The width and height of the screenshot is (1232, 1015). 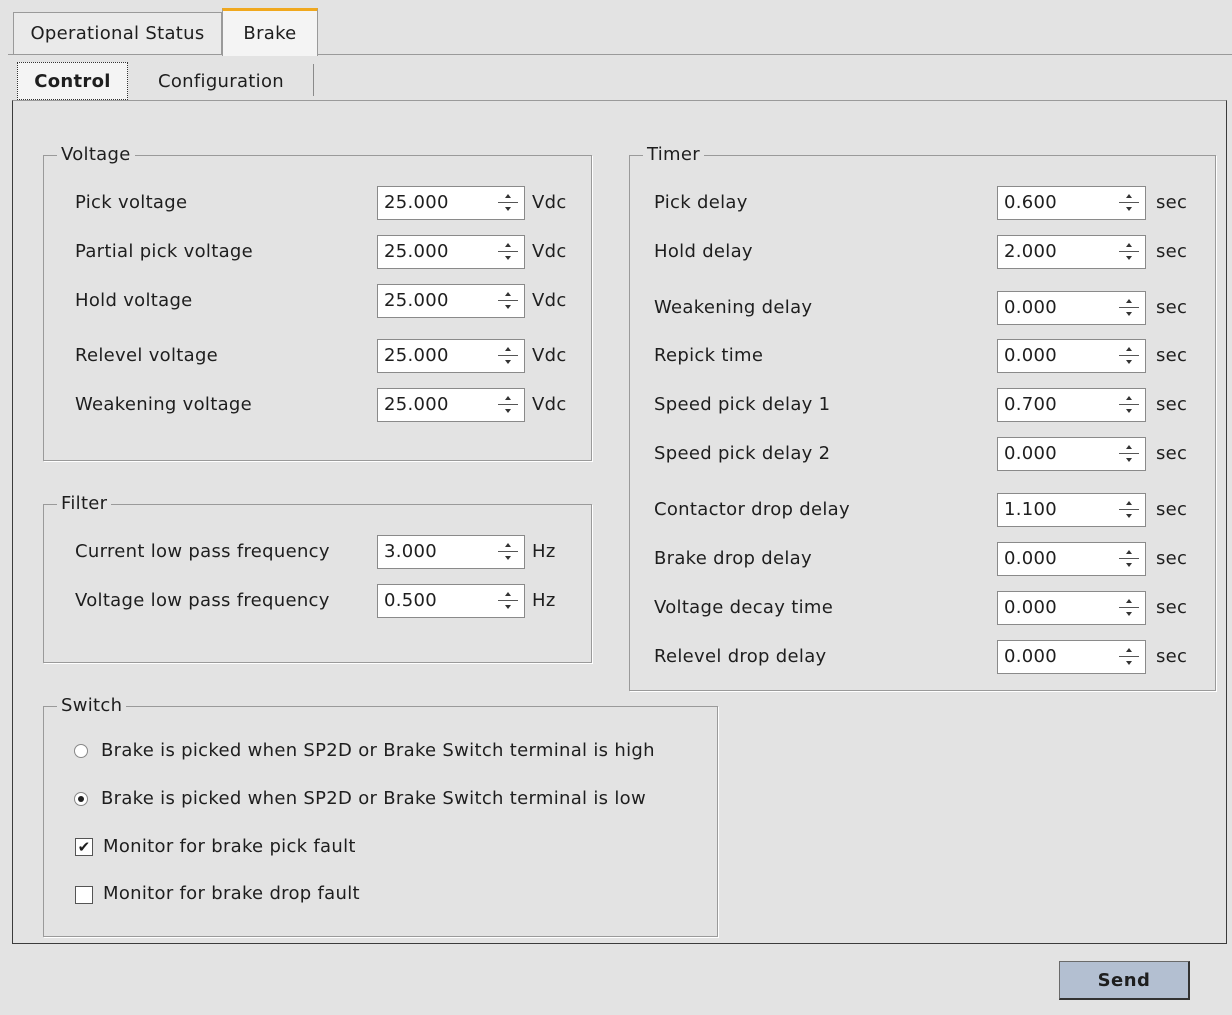 What do you see at coordinates (544, 600) in the screenshot?
I see `unit-label: Hz` at bounding box center [544, 600].